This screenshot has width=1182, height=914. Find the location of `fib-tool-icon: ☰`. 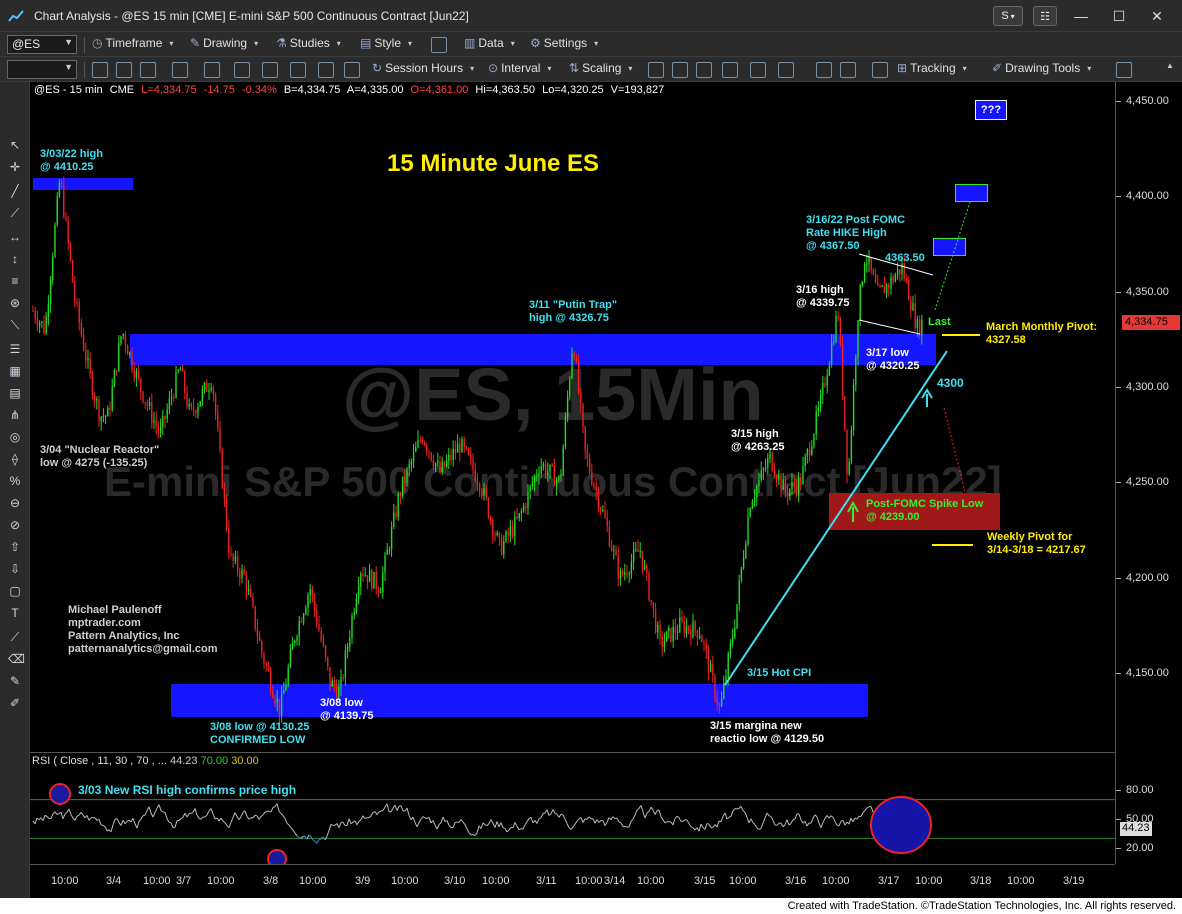

fib-tool-icon: ☰ is located at coordinates (15, 349).